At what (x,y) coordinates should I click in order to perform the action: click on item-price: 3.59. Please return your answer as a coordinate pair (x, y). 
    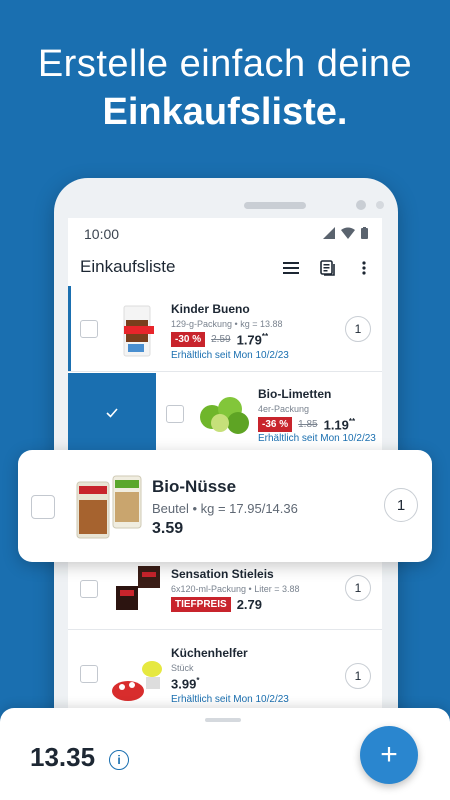
    Looking at the image, I should click on (168, 528).